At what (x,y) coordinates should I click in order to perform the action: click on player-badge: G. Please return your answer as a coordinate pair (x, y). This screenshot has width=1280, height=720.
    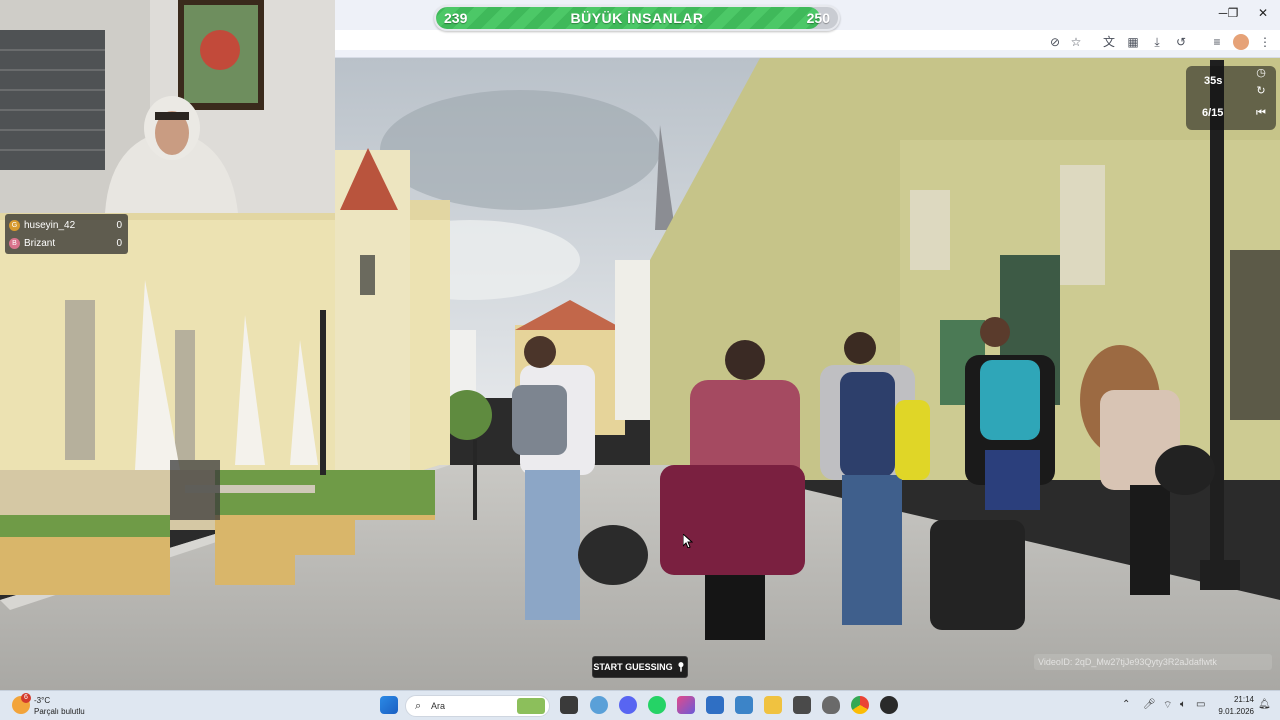
    Looking at the image, I should click on (14, 225).